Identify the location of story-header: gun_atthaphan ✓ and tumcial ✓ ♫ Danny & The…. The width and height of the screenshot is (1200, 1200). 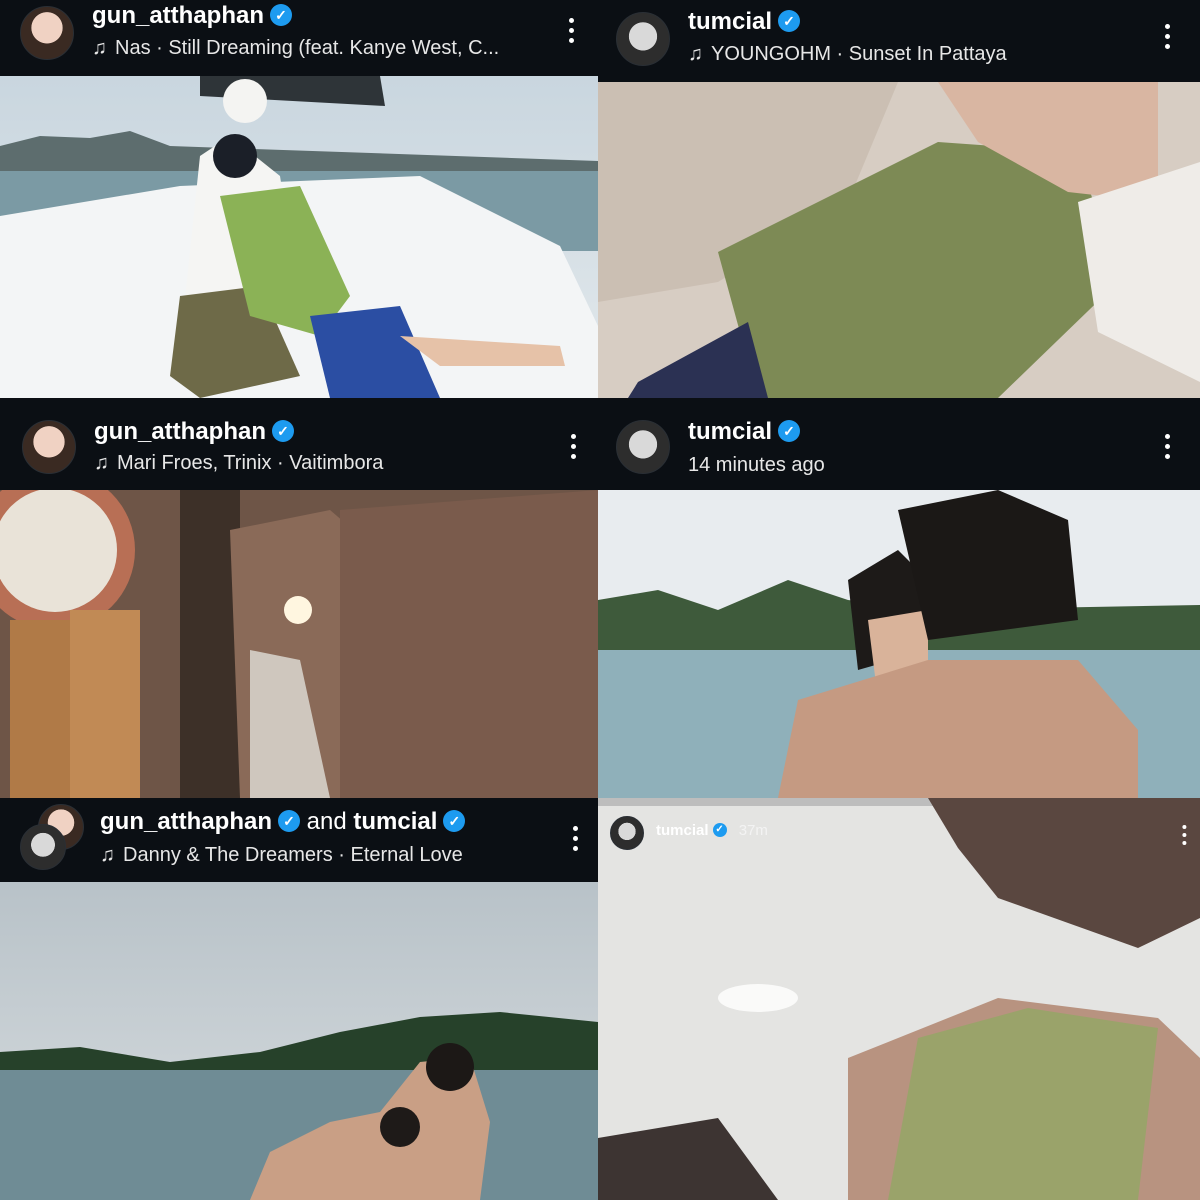
(299, 840).